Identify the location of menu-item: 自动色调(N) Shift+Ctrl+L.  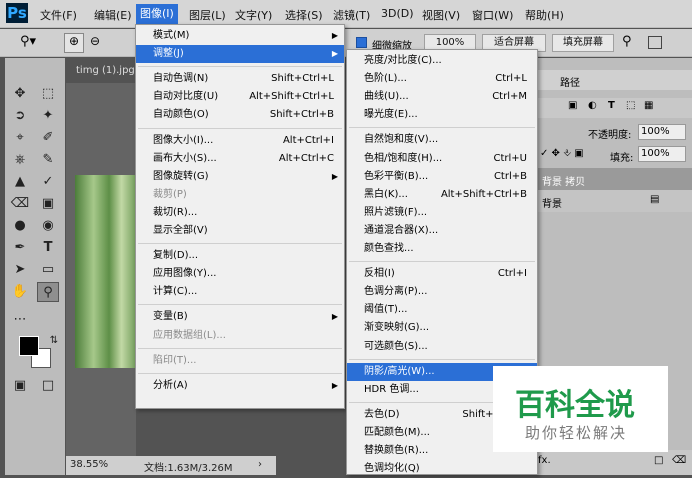
(240, 79).